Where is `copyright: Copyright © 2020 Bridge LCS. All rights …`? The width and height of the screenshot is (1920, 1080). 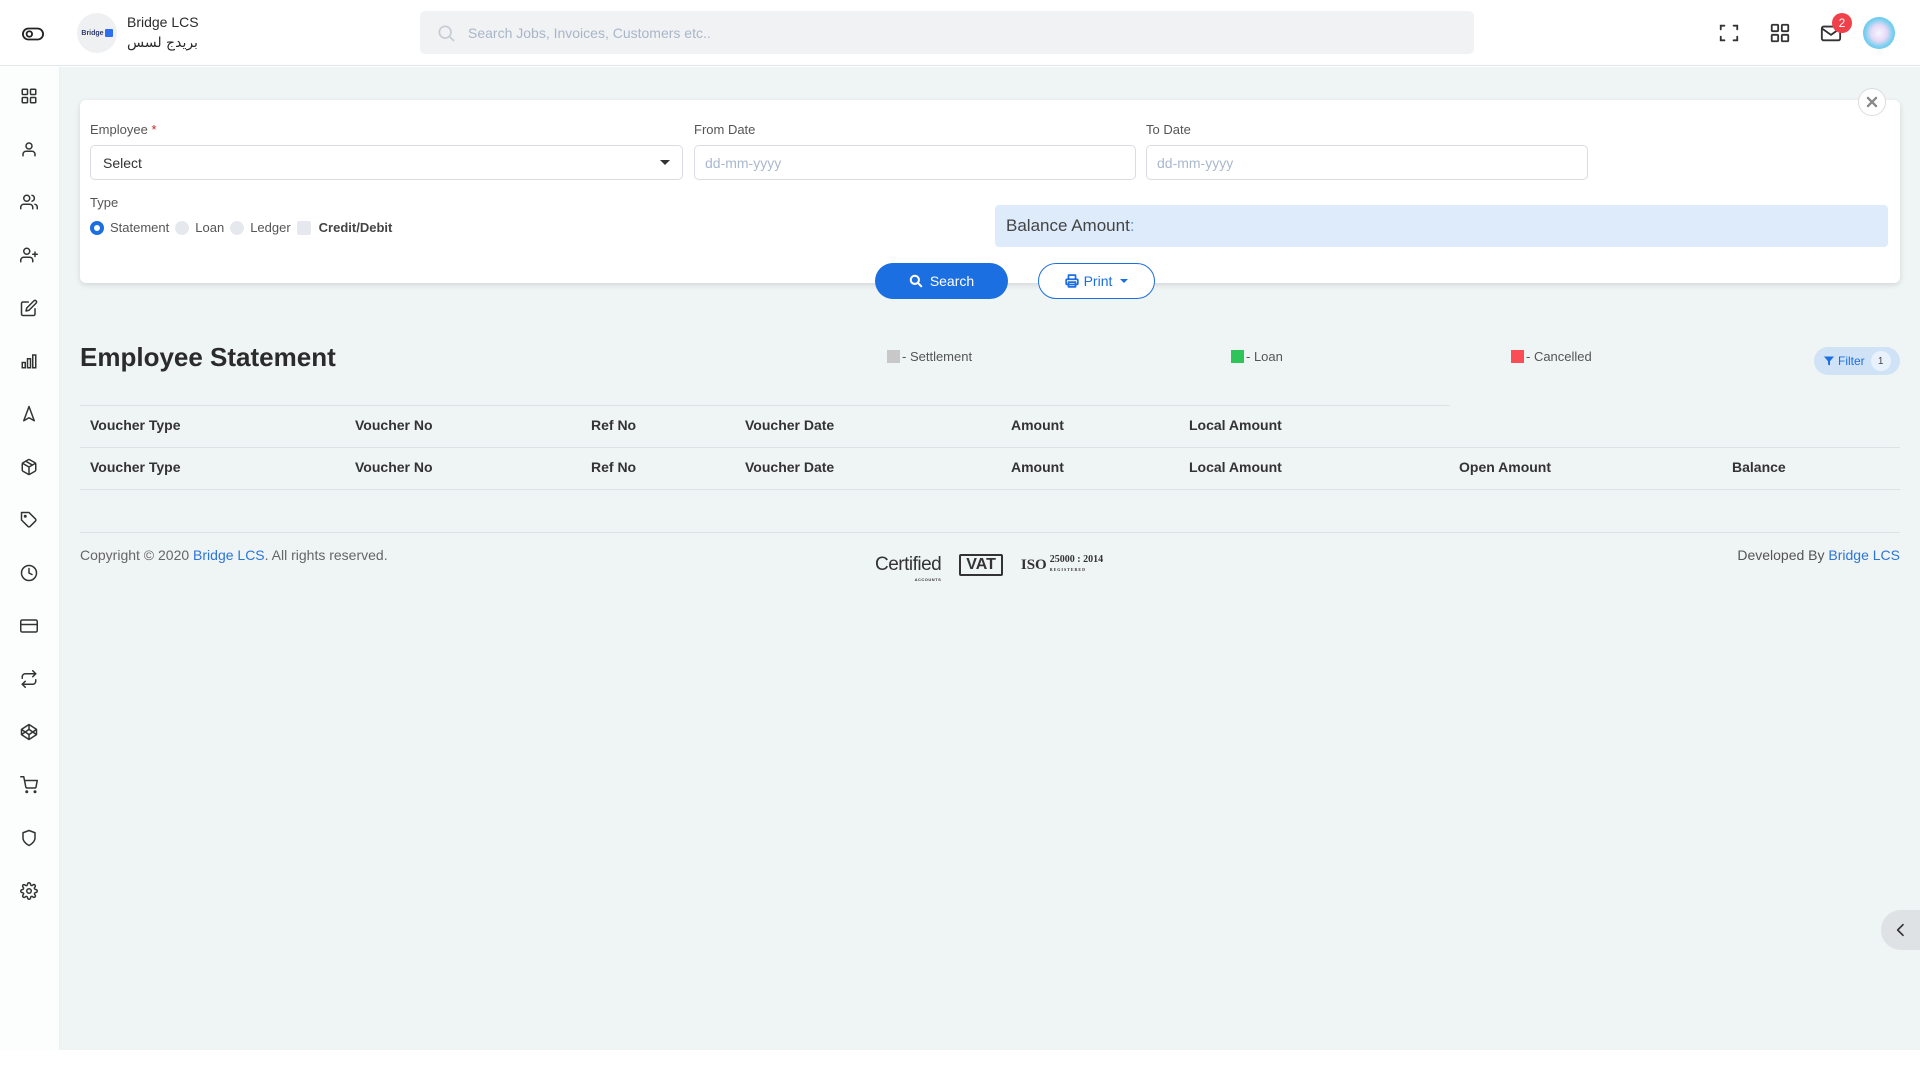
copyright: Copyright © 2020 Bridge LCS. All rights … is located at coordinates (234, 555).